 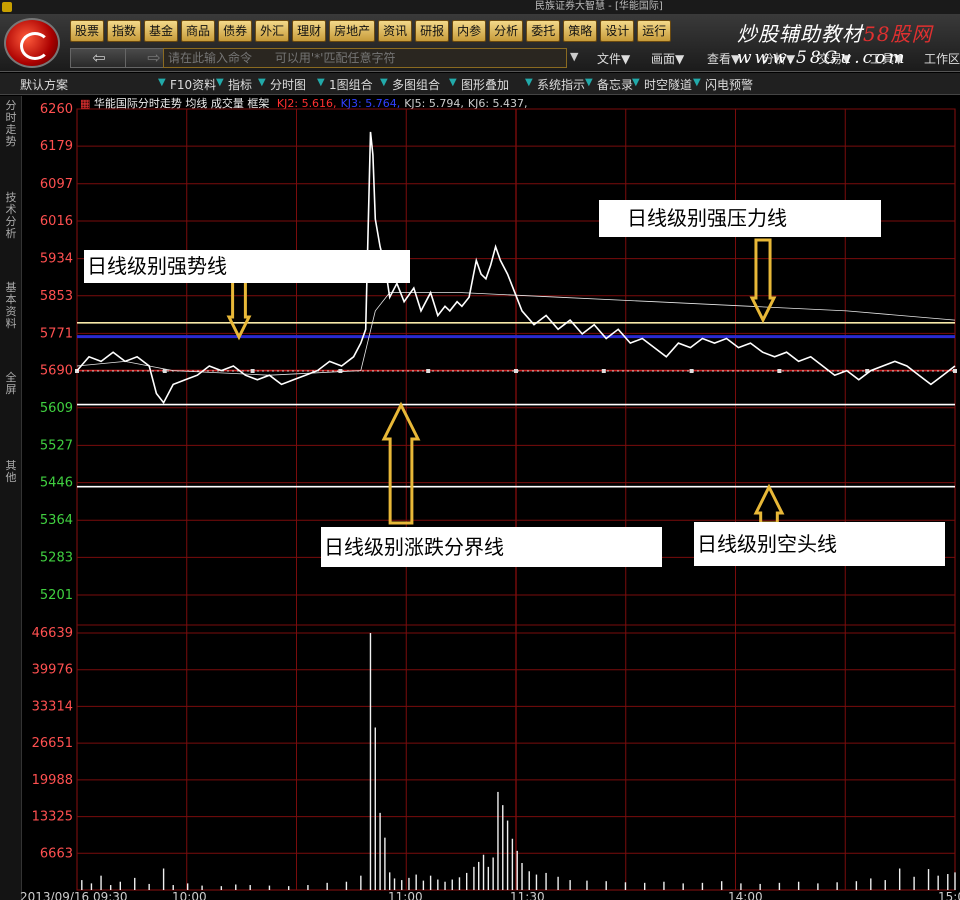 I want to click on menu-button-14: 设计, so click(x=617, y=31).